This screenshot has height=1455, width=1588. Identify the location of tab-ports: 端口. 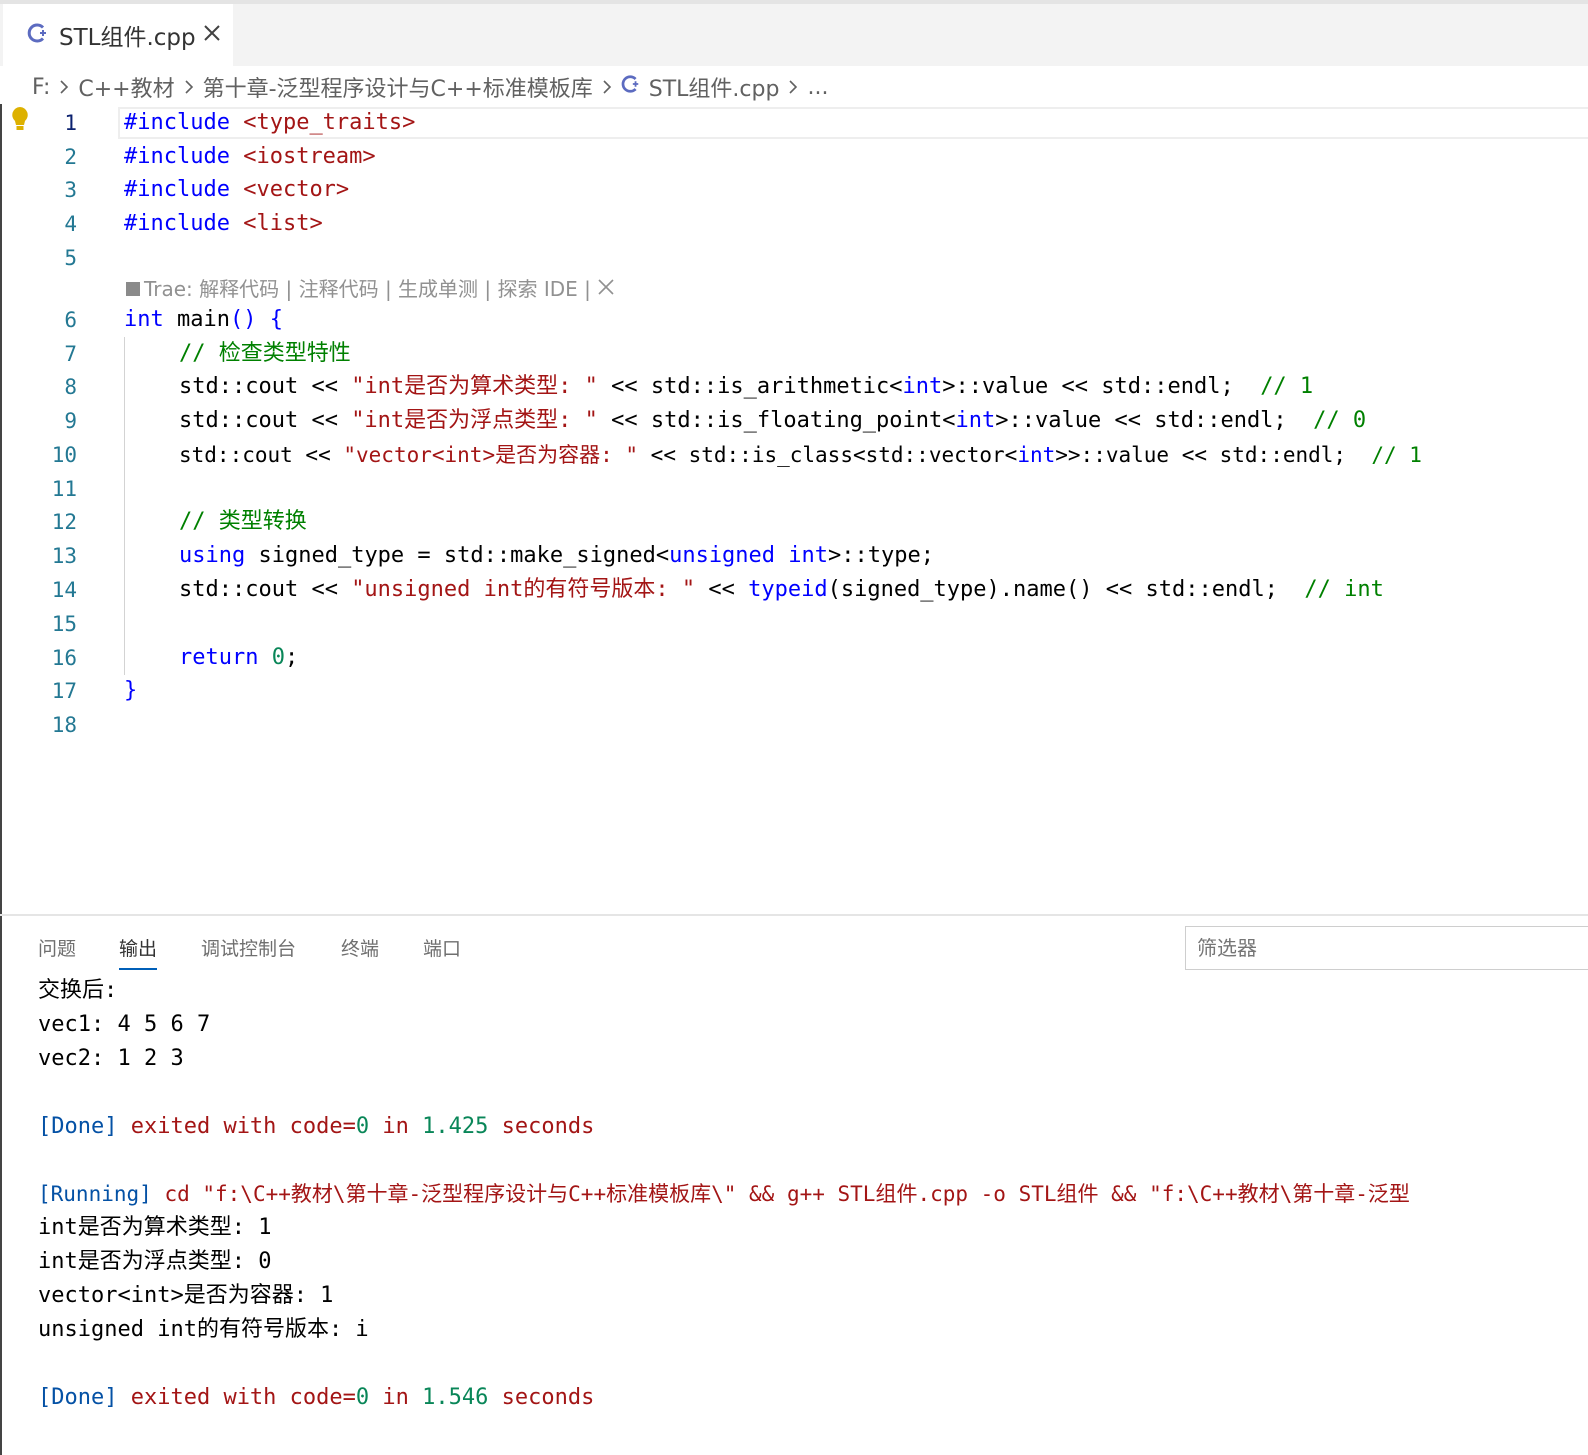
(442, 951).